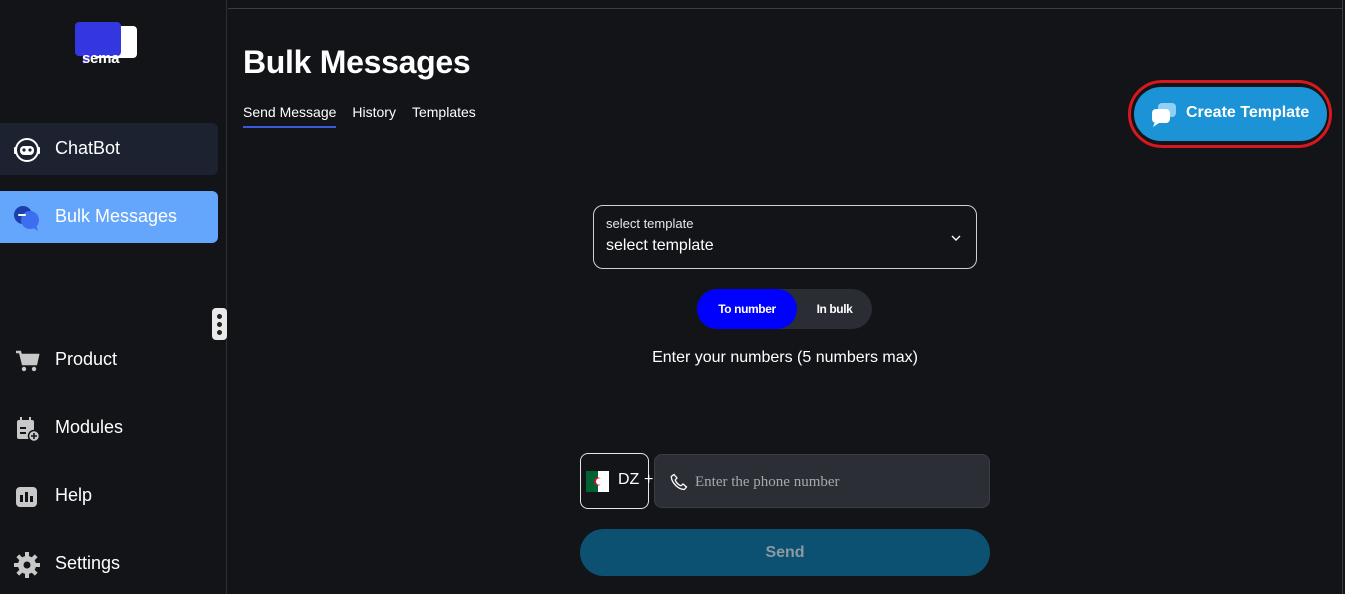 The height and width of the screenshot is (594, 1345). I want to click on phone-input, so click(840, 482).